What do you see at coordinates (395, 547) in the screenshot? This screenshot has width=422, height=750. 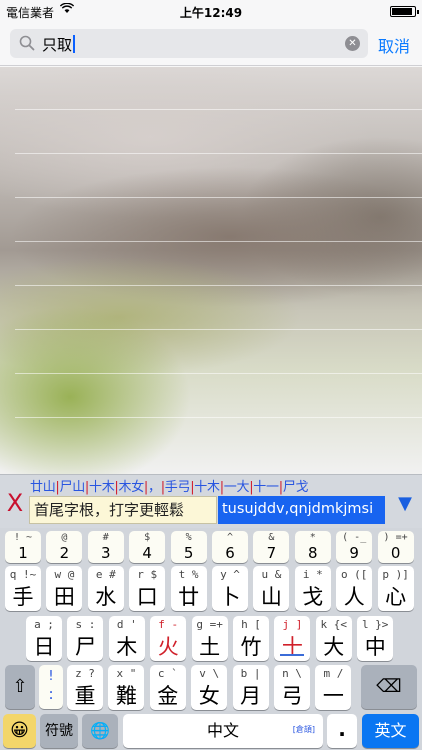 I see `key-0: ) =+ 0` at bounding box center [395, 547].